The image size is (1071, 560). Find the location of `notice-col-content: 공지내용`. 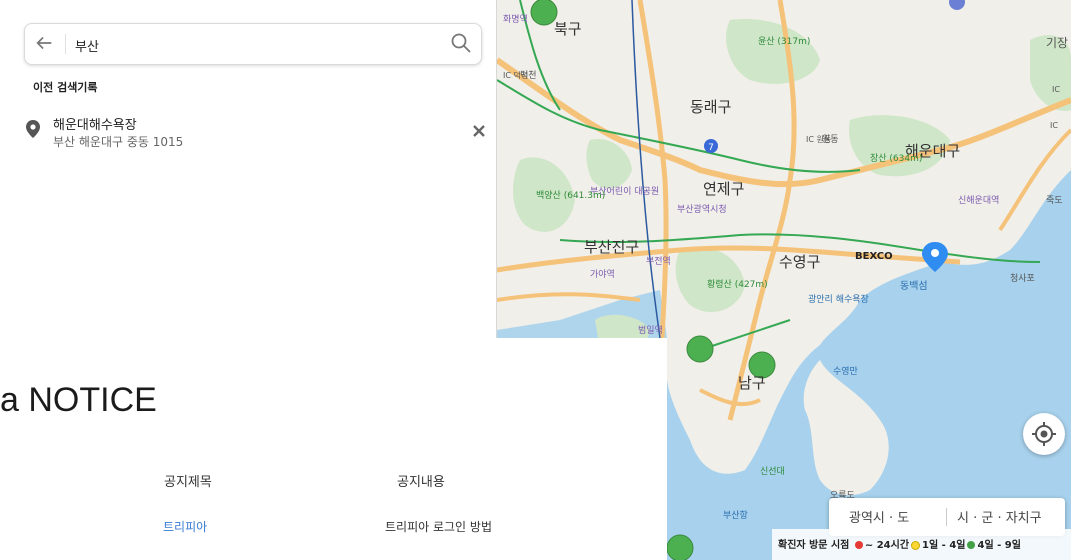

notice-col-content: 공지내용 is located at coordinates (421, 482).